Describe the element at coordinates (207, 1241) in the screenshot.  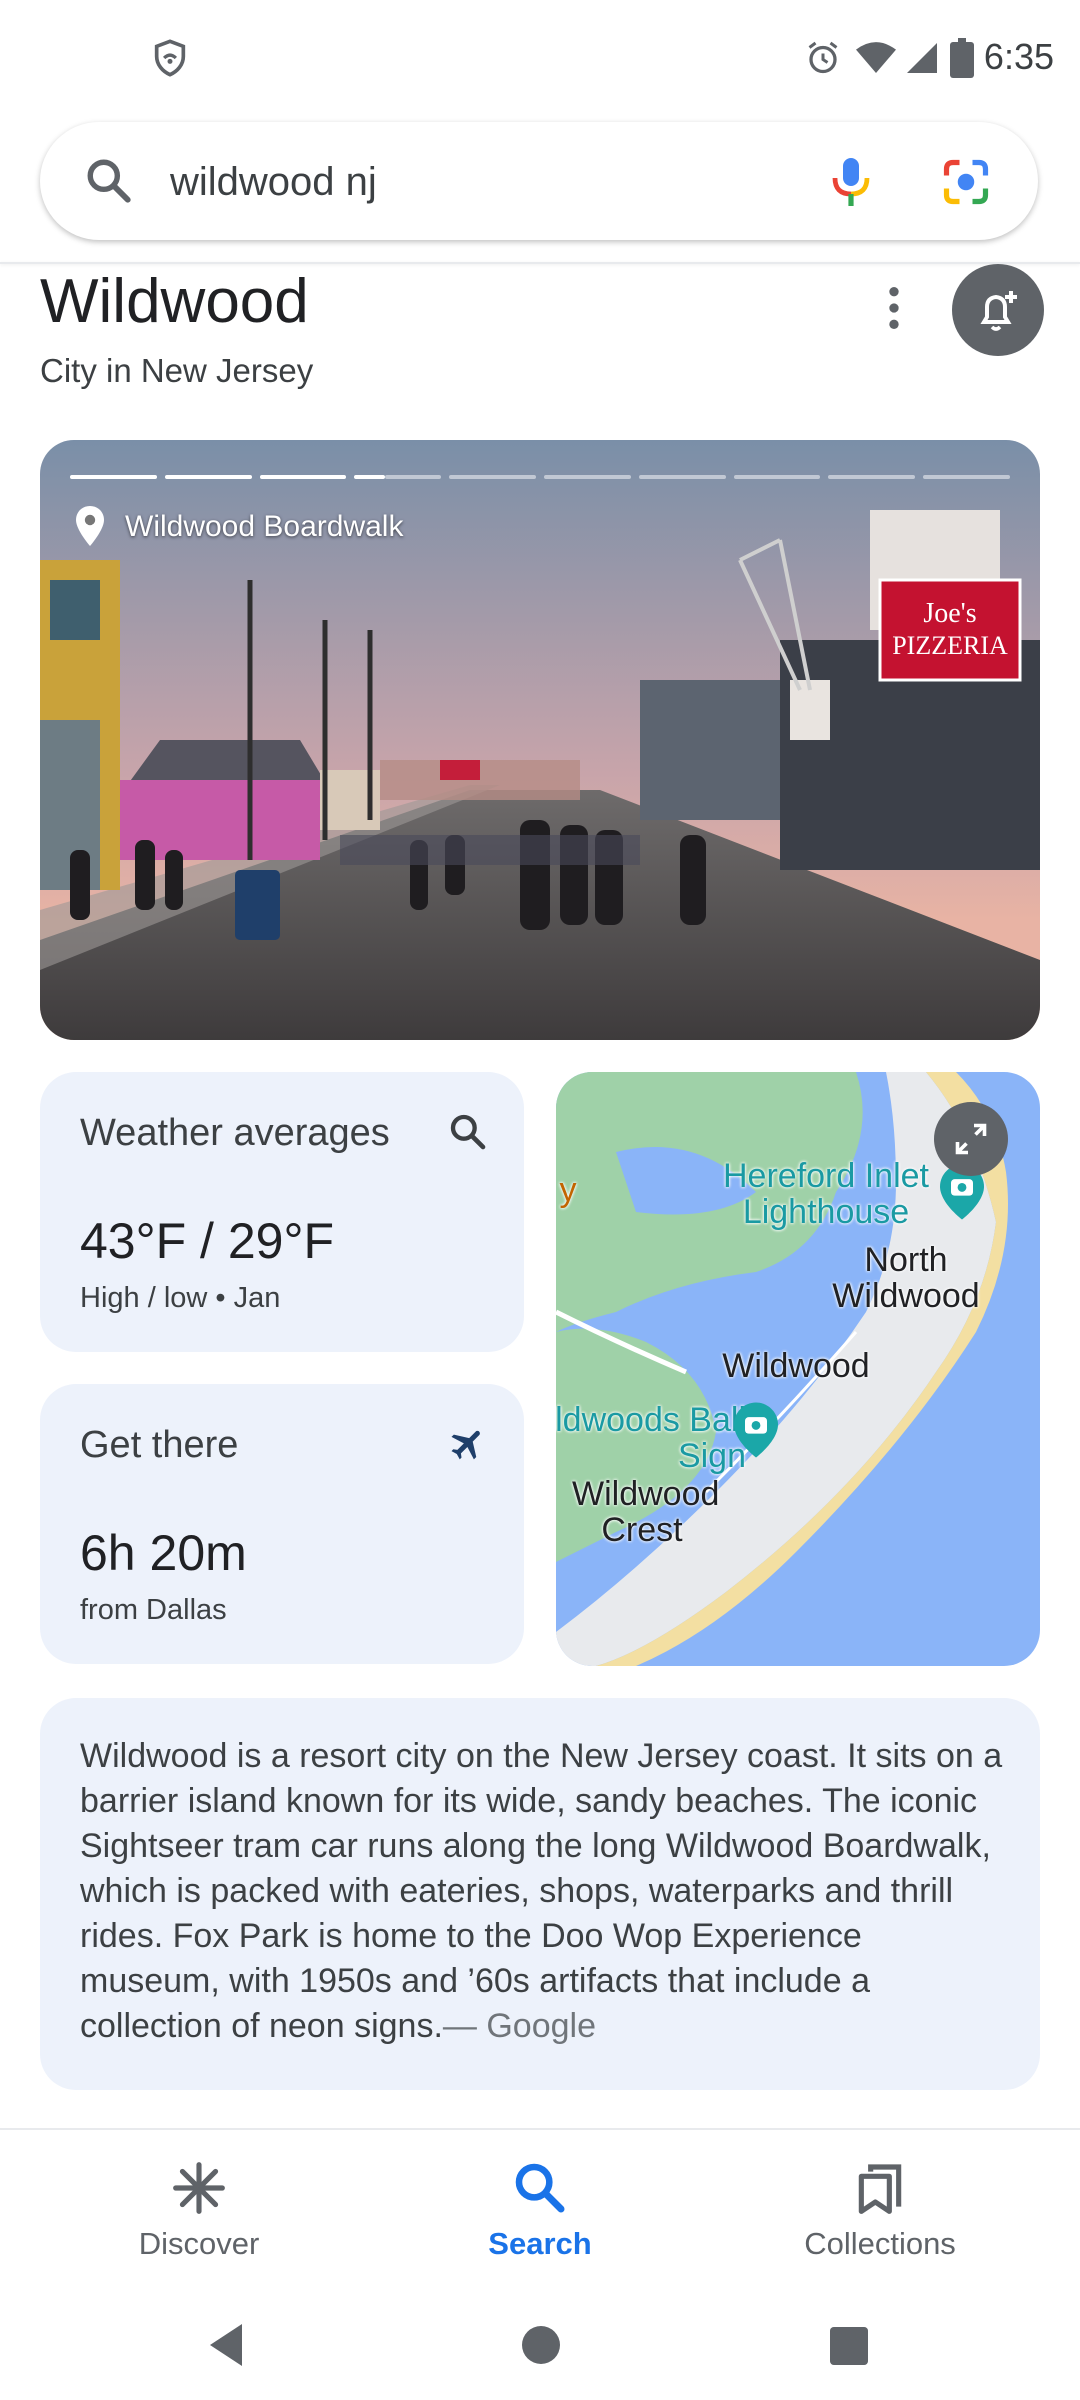
I see `weather-value: 43°F / 29°F` at that location.